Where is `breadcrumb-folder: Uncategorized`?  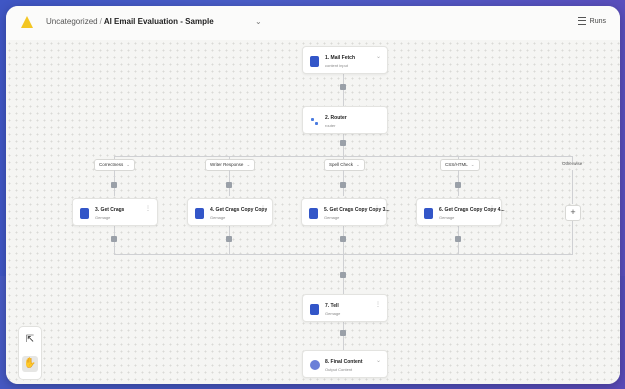
breadcrumb-folder: Uncategorized is located at coordinates (72, 21).